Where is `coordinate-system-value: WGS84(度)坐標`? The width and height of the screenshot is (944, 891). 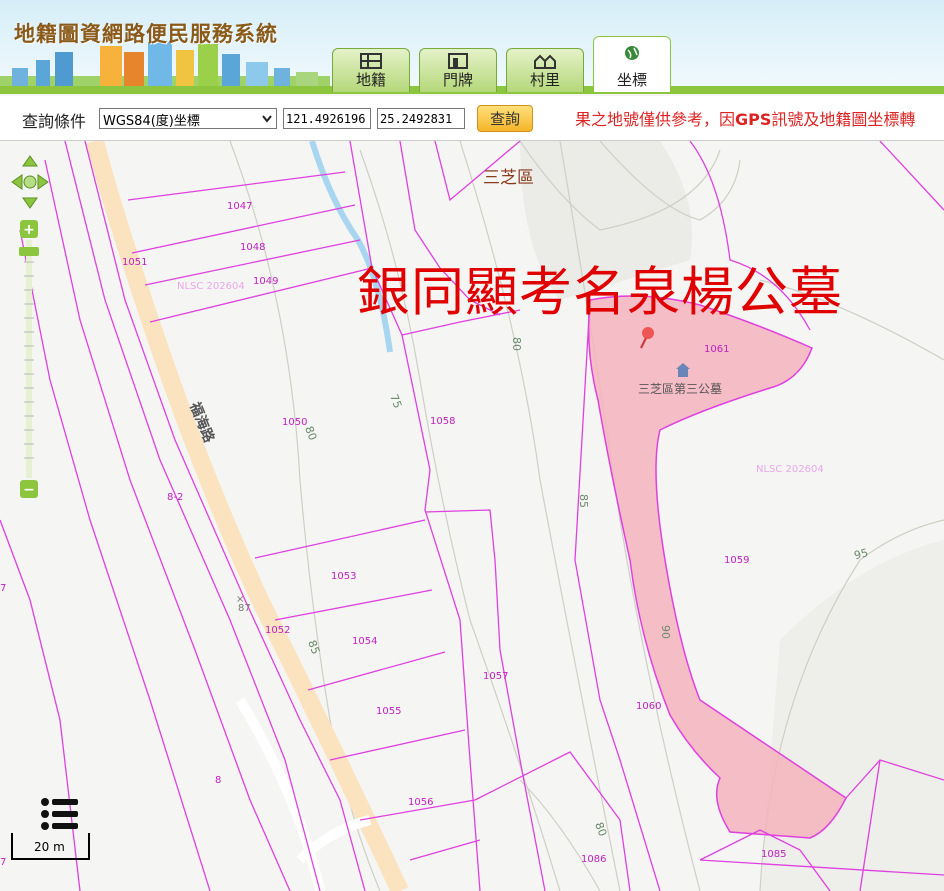
coordinate-system-value: WGS84(度)坐標 is located at coordinates (151, 121).